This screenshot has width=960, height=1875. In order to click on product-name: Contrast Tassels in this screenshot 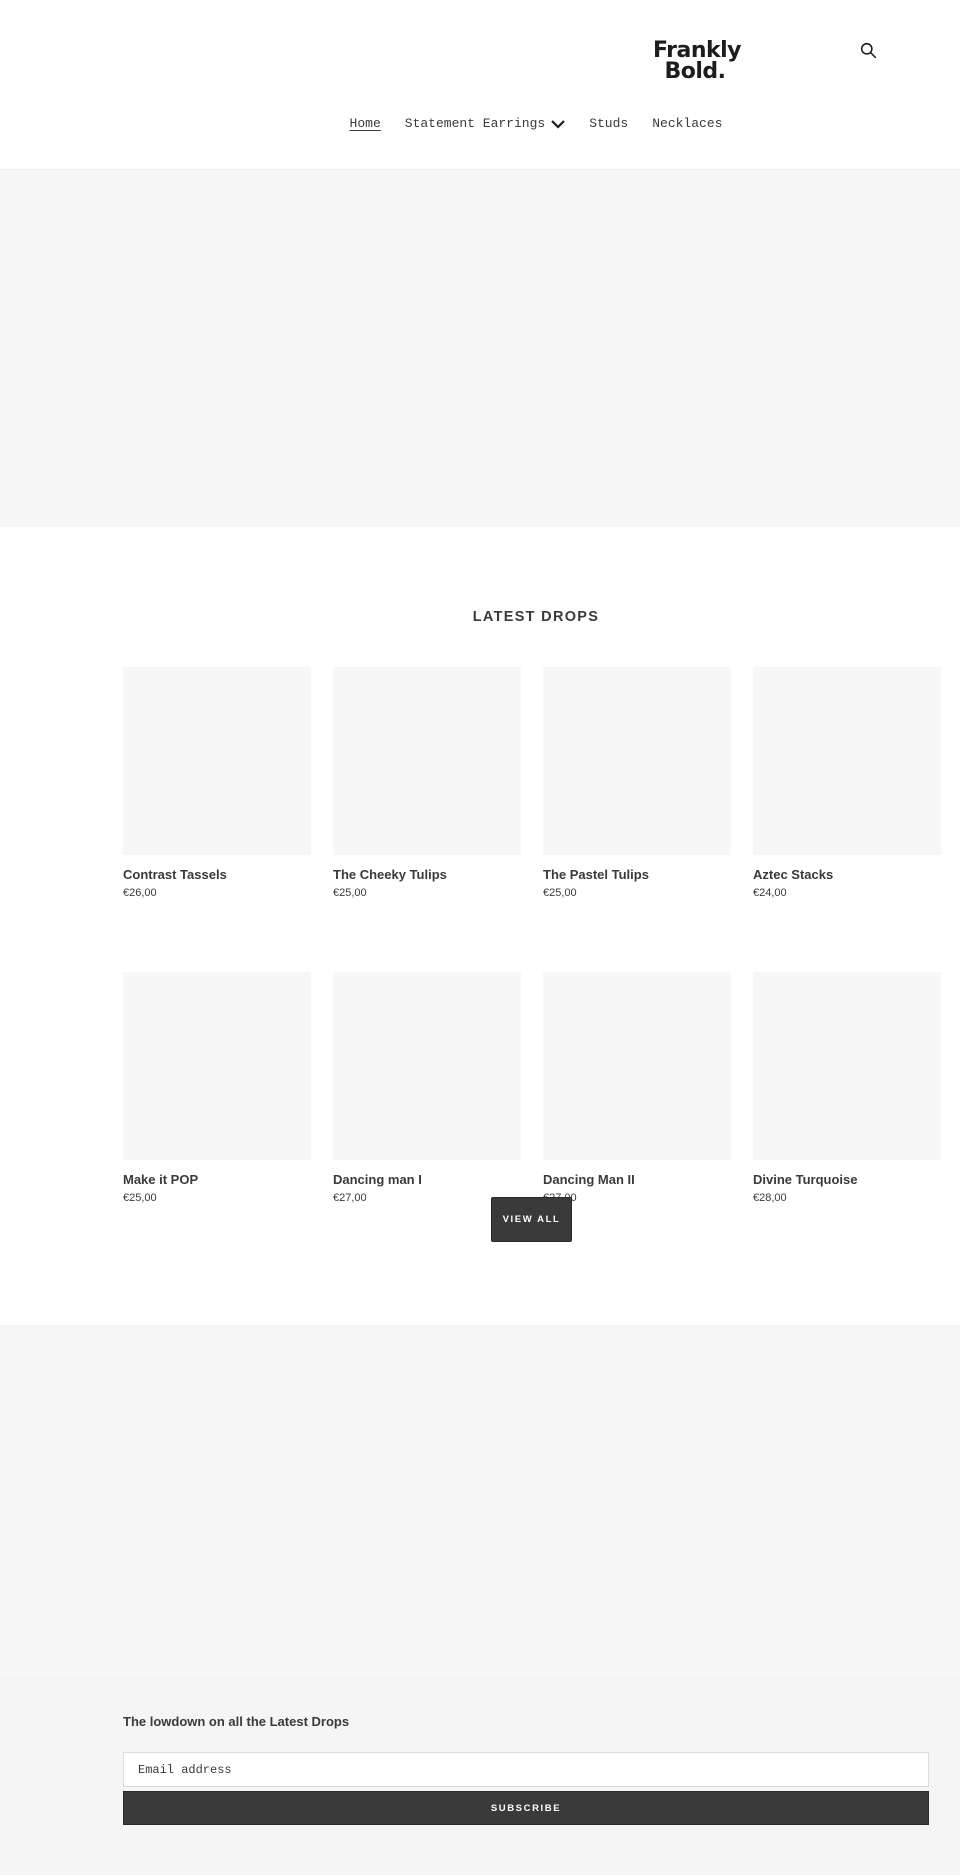, I will do `click(175, 874)`.